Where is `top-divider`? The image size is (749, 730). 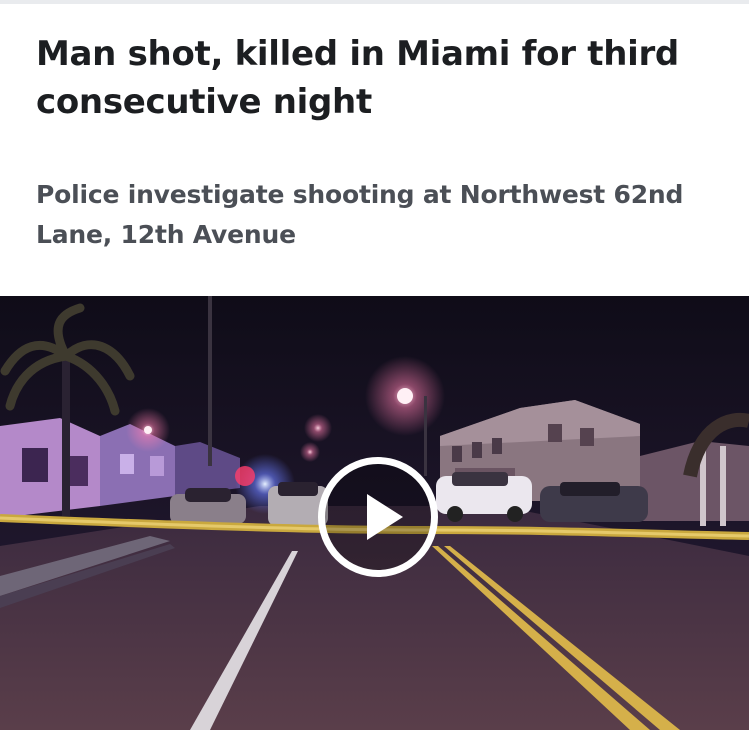 top-divider is located at coordinates (374, 2).